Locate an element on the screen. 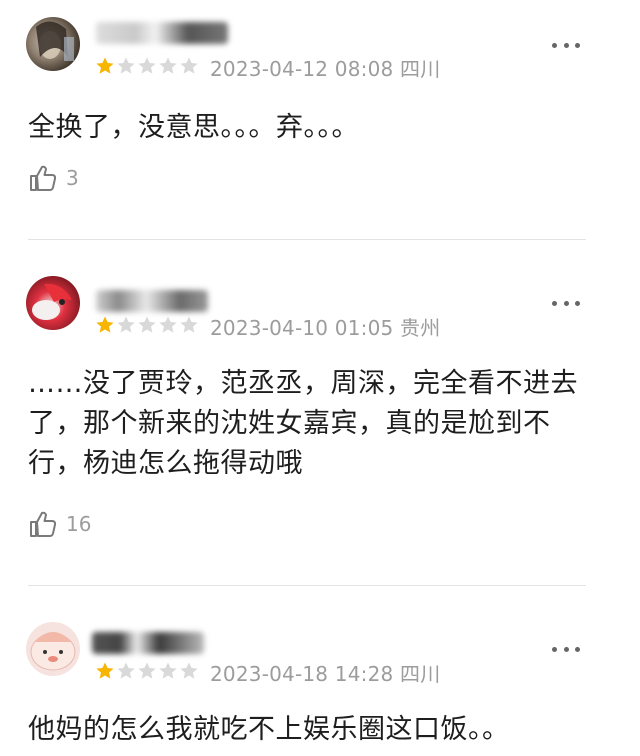 The image size is (640, 756). comment-meta: 2023-04-12 08:08 四川 is located at coordinates (325, 67).